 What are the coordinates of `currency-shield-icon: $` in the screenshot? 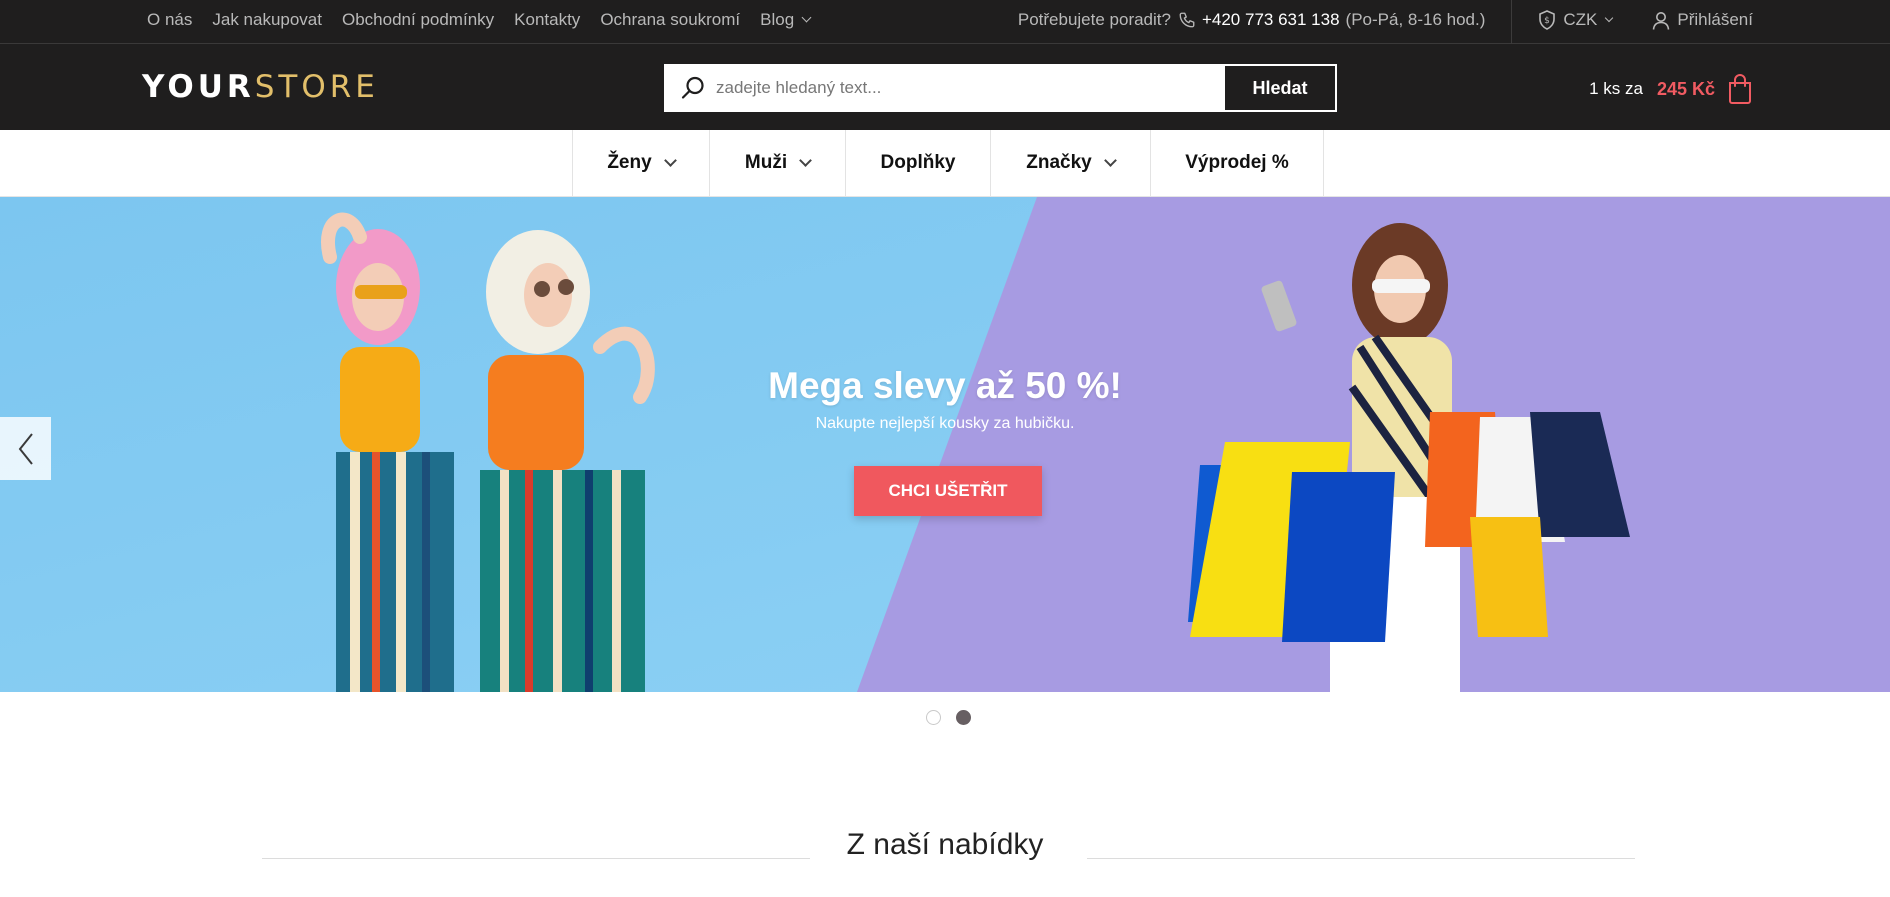 It's located at (1547, 20).